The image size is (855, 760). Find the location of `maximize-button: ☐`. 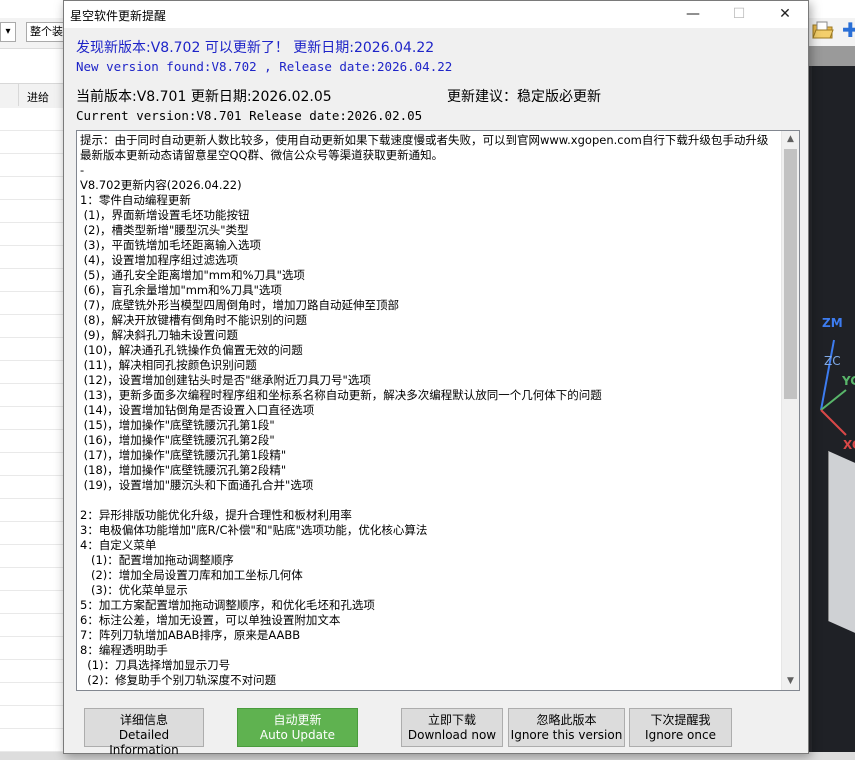

maximize-button: ☐ is located at coordinates (739, 14).